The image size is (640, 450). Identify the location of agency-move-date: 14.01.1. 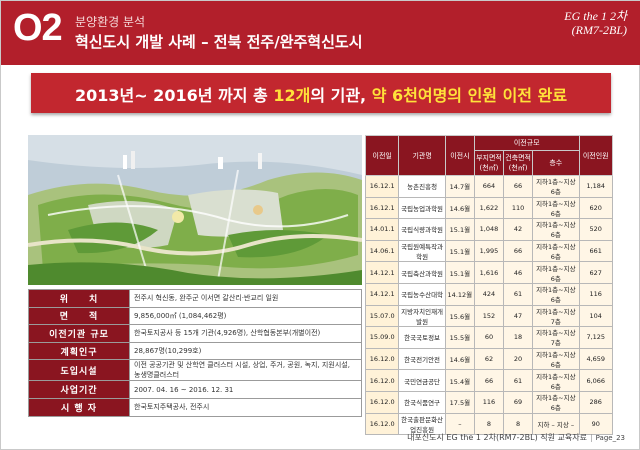
(382, 229).